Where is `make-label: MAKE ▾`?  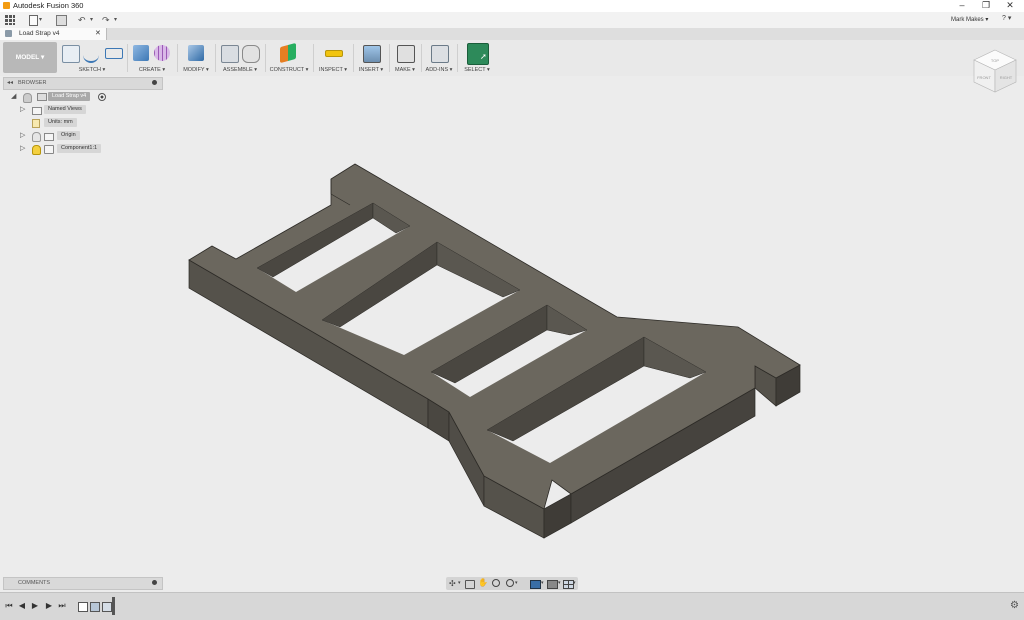
make-label: MAKE ▾ is located at coordinates (405, 70).